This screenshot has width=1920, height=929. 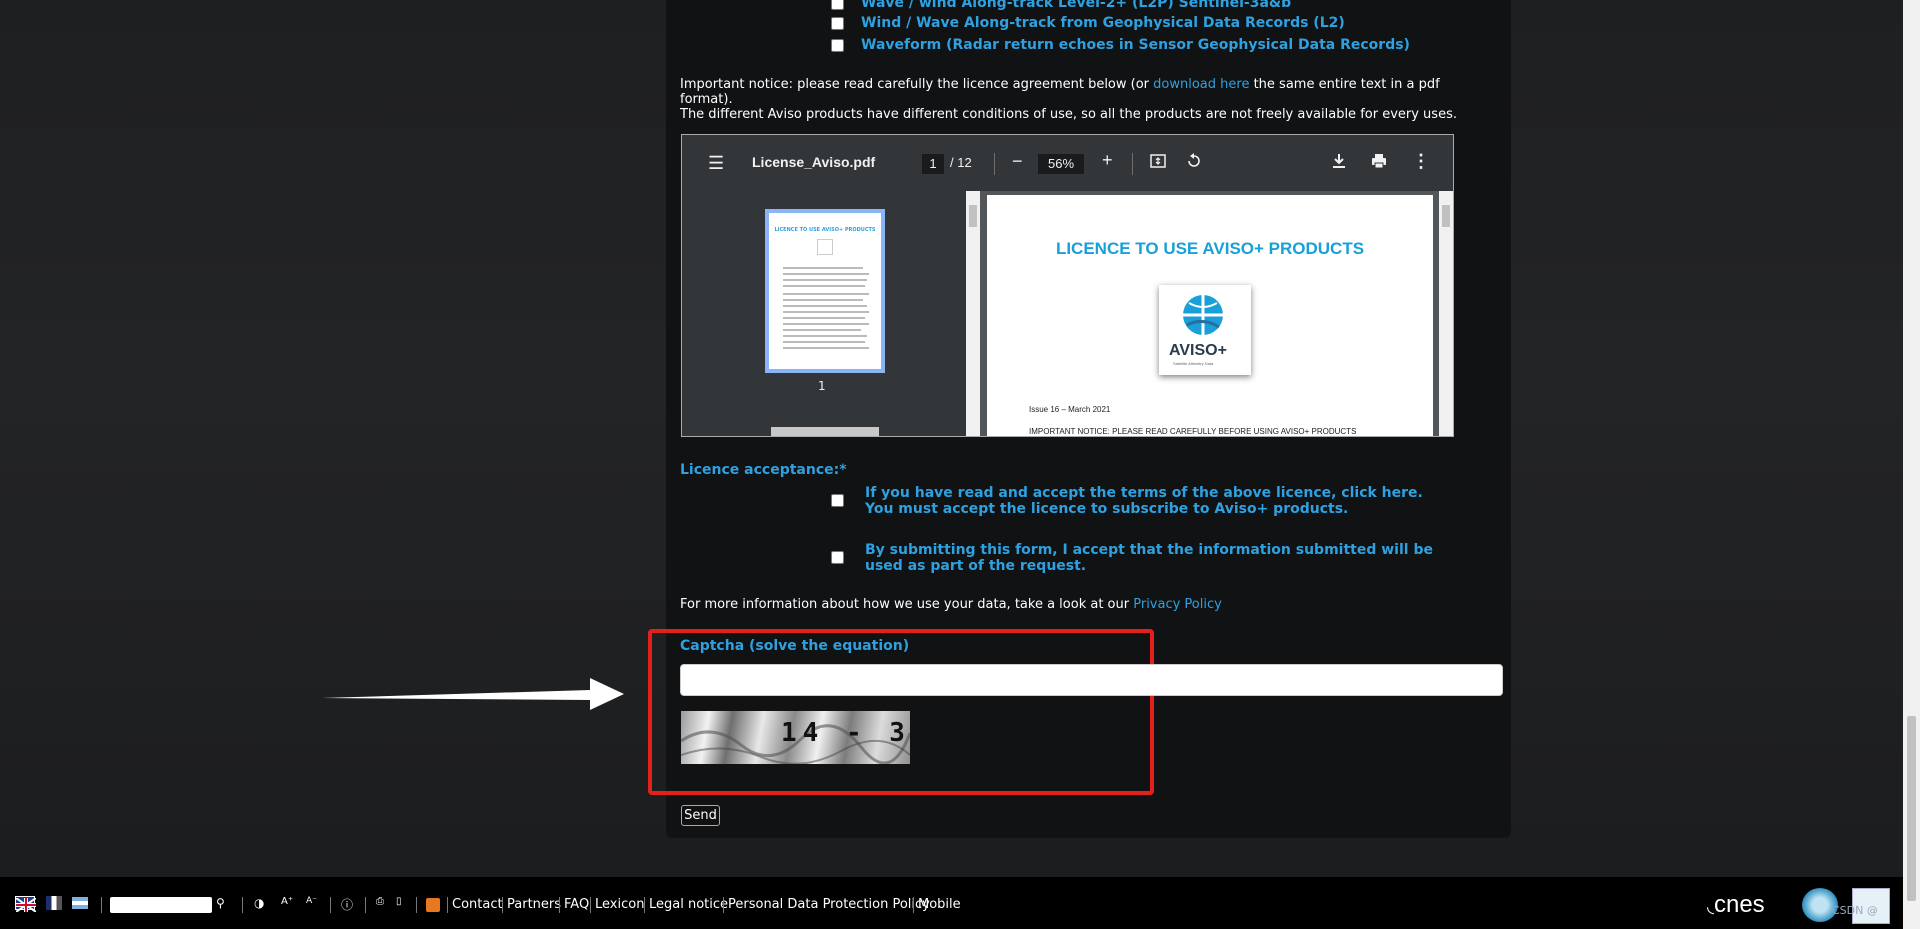 What do you see at coordinates (1158, 163) in the screenshot?
I see `fit-page-icon` at bounding box center [1158, 163].